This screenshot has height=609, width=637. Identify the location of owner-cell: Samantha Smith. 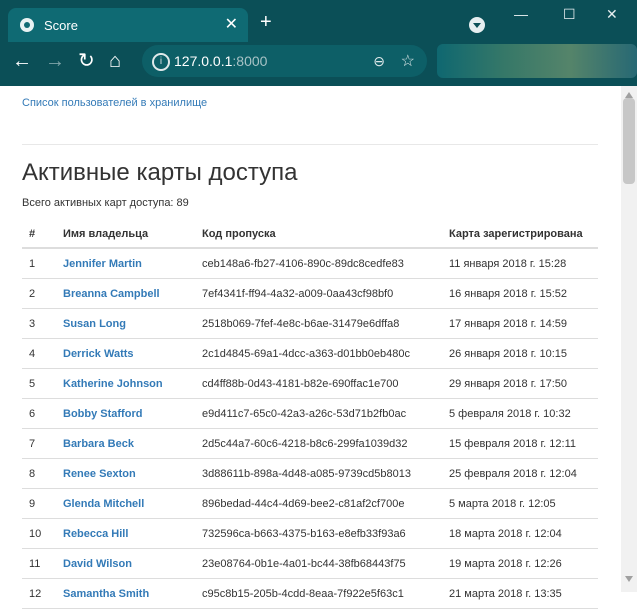
(132, 593).